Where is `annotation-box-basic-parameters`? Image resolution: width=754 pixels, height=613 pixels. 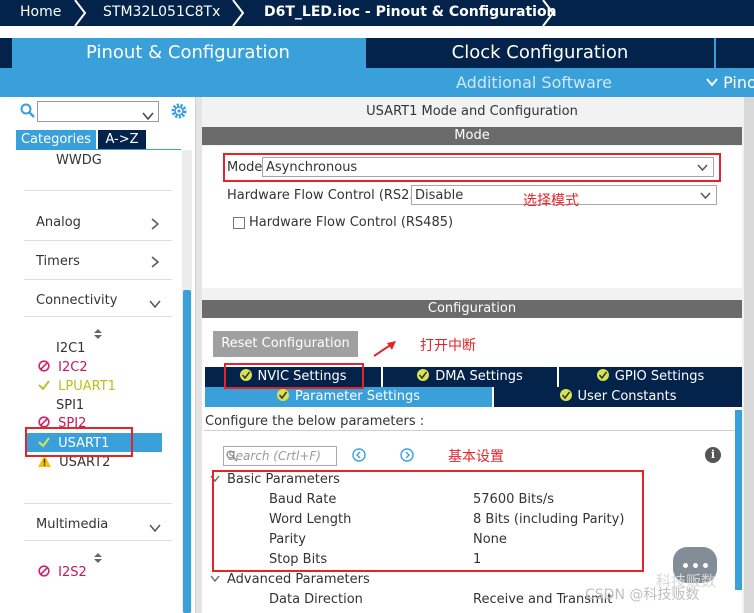
annotation-box-basic-parameters is located at coordinates (428, 521).